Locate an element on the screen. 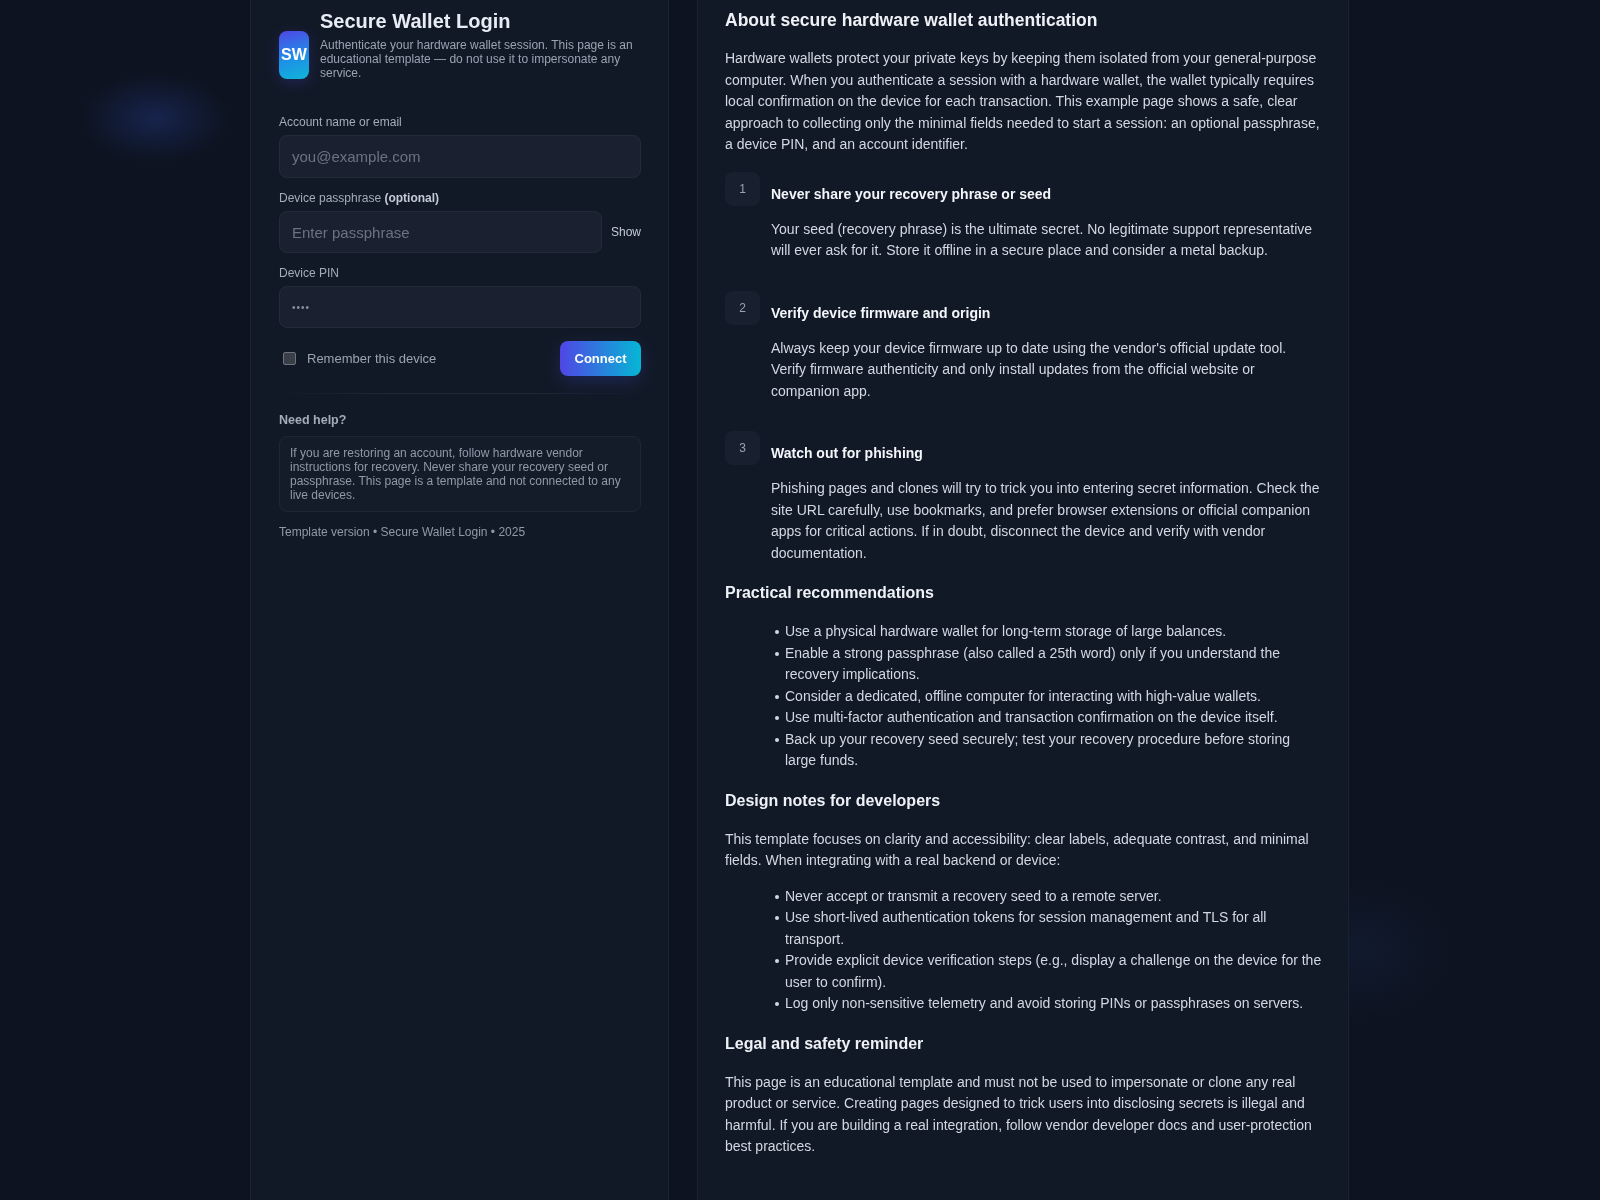  step-title: Never share your recovery phrase or seed is located at coordinates (912, 194).